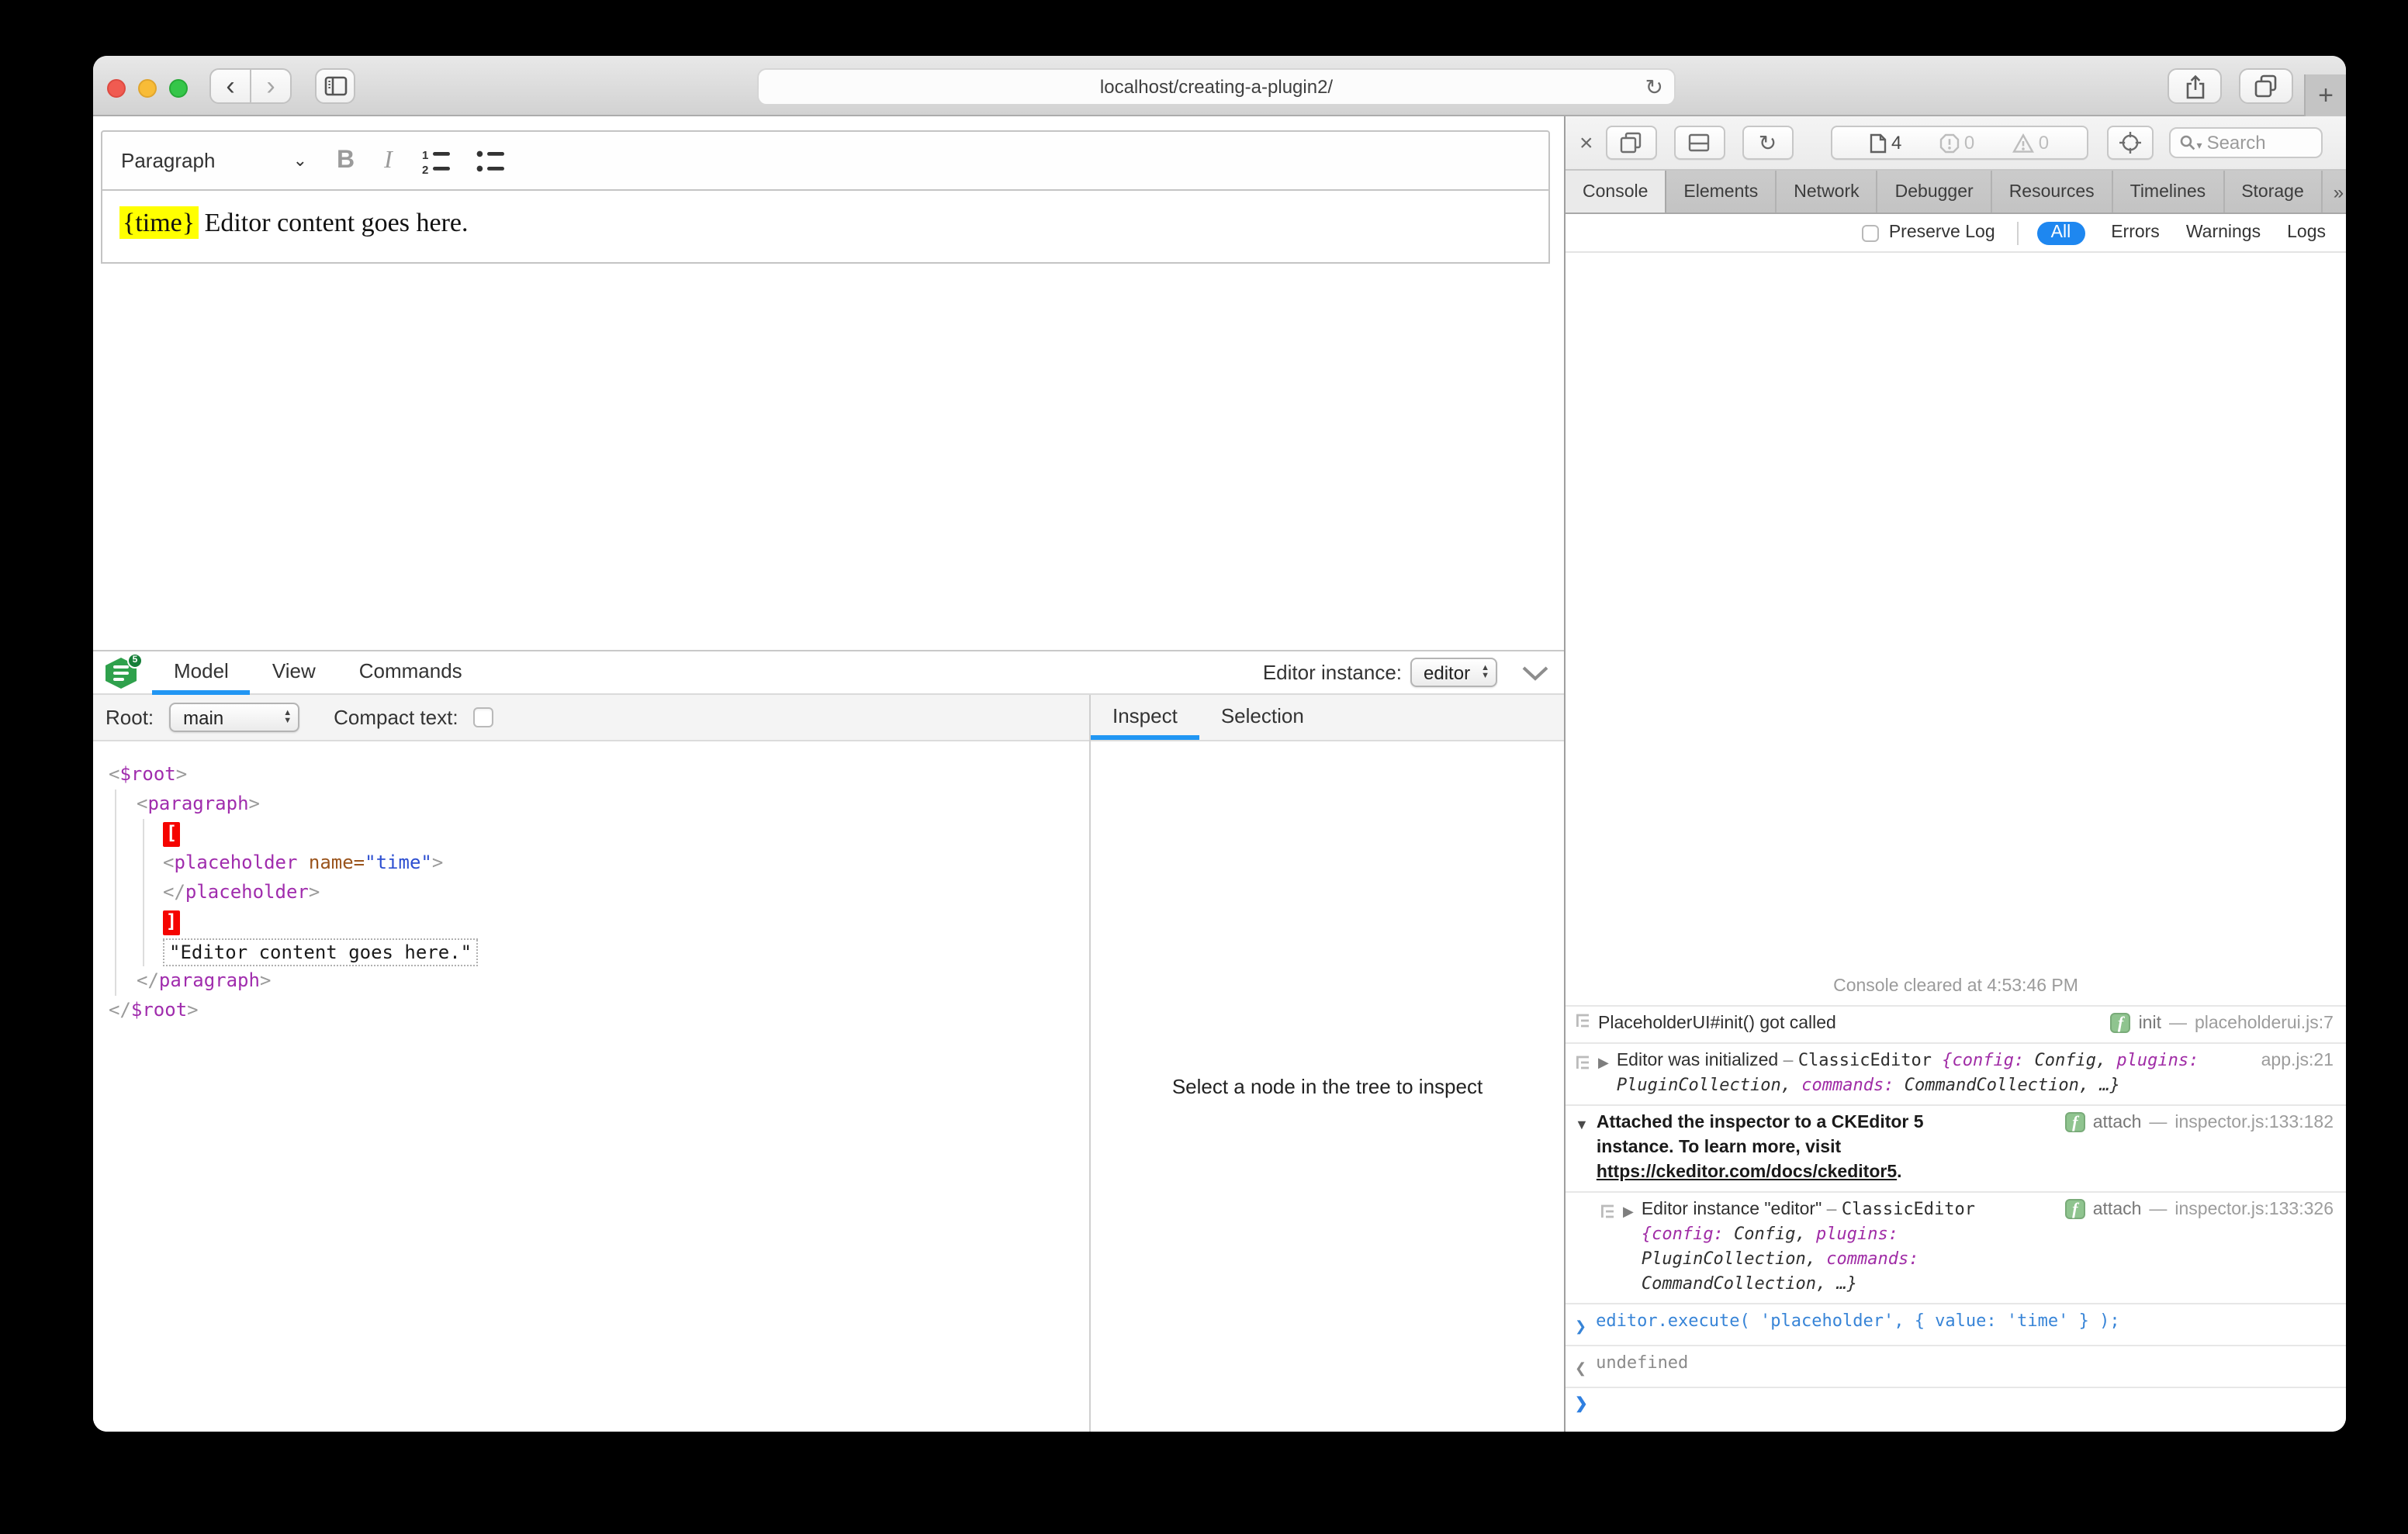  Describe the element at coordinates (1717, 1023) in the screenshot. I see `log-message: PlaceholderUI#init() got called` at that location.